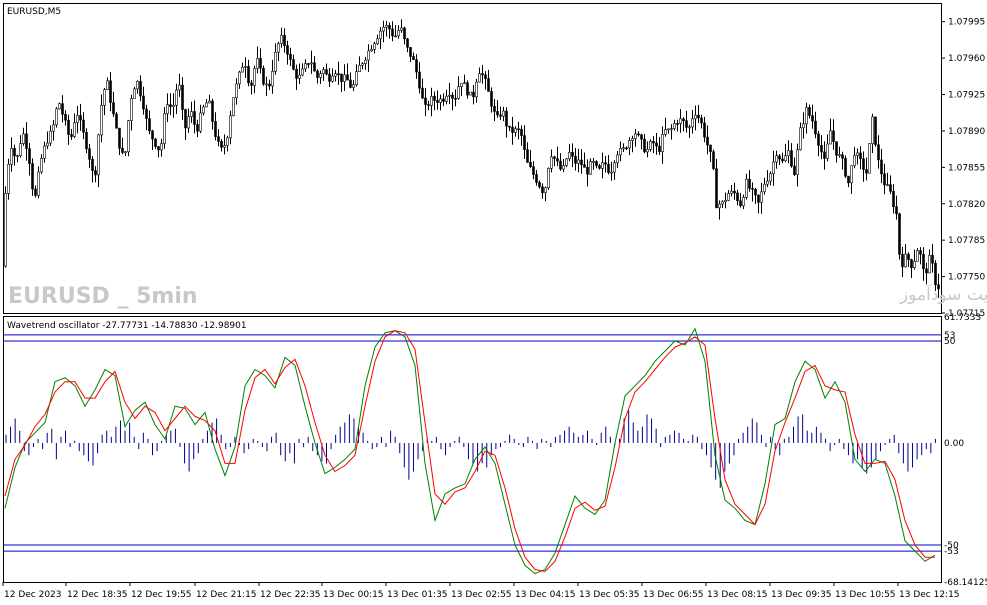 This screenshot has width=987, height=605. Describe the element at coordinates (481, 595) in the screenshot. I see `time-tick-label: 13 Dec 02:55` at that location.